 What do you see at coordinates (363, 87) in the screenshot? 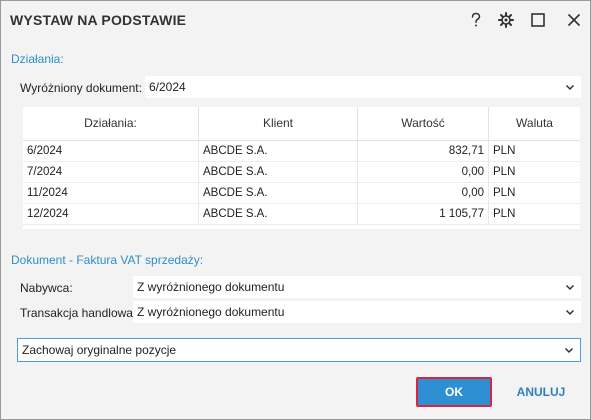
I see `highlighted-document-select: 6/2024` at bounding box center [363, 87].